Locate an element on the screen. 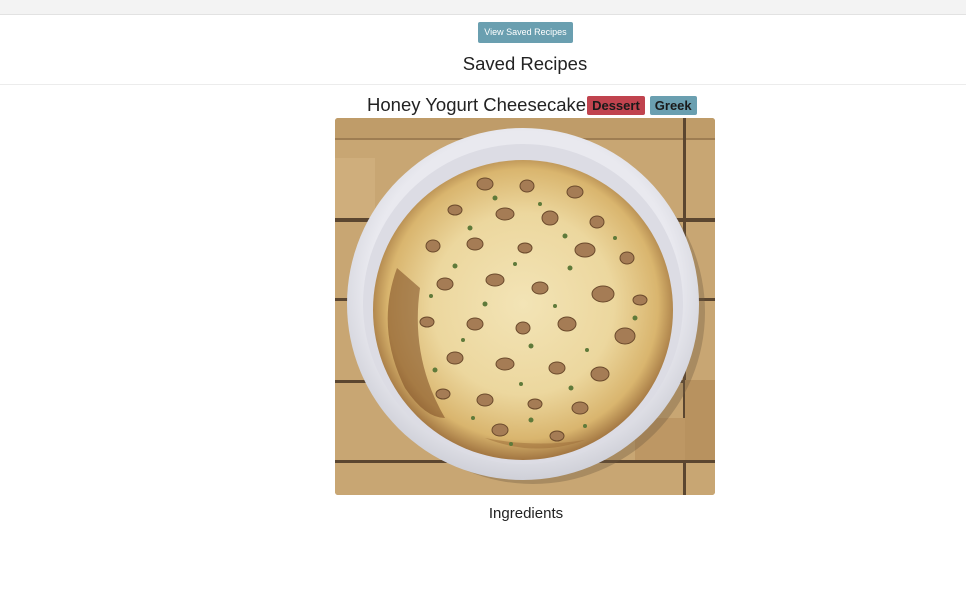 This screenshot has height=594, width=966. view-saved-recipes-button: View Saved Recipes is located at coordinates (525, 32).